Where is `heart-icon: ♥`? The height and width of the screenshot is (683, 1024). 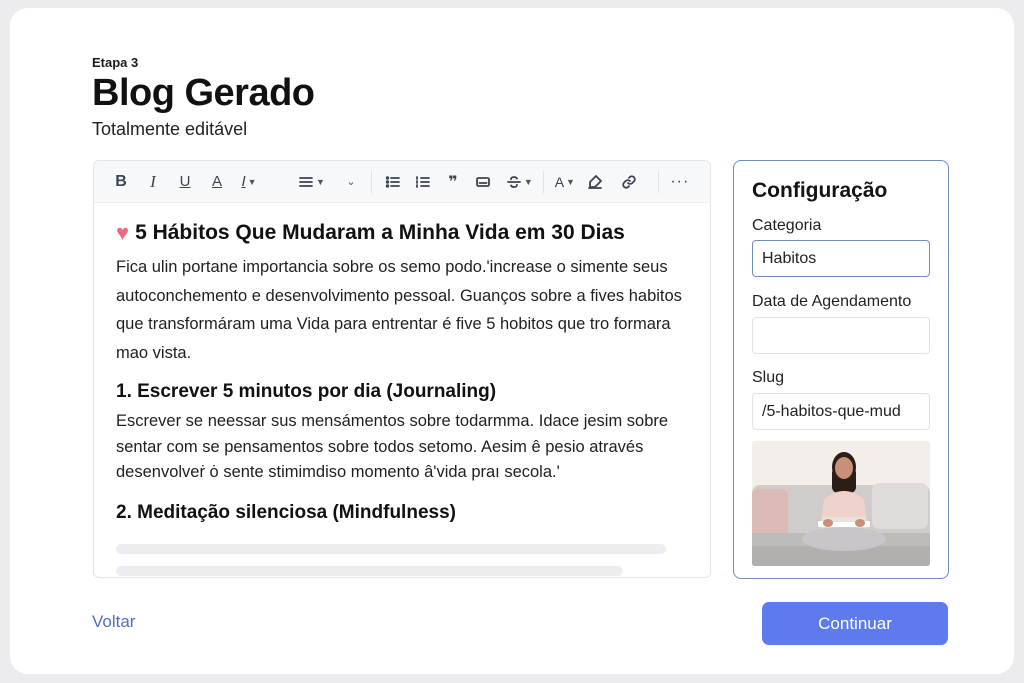 heart-icon: ♥ is located at coordinates (123, 232).